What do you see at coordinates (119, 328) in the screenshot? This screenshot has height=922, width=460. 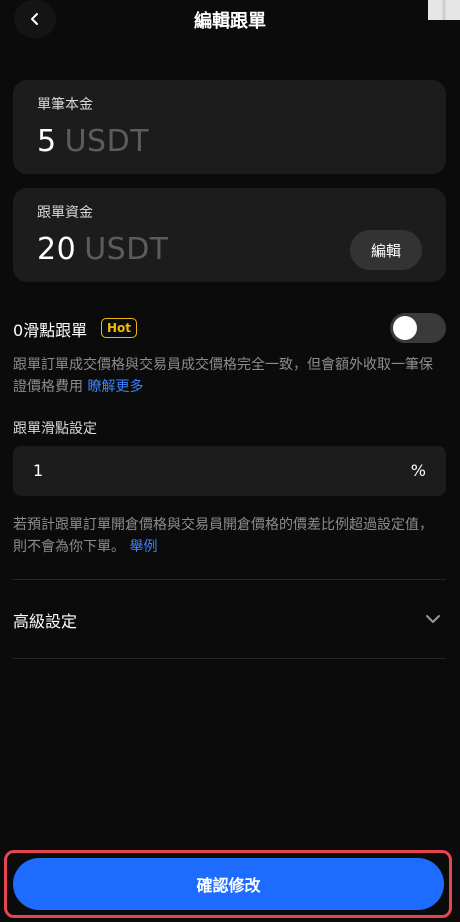 I see `hot-badge: Hot` at bounding box center [119, 328].